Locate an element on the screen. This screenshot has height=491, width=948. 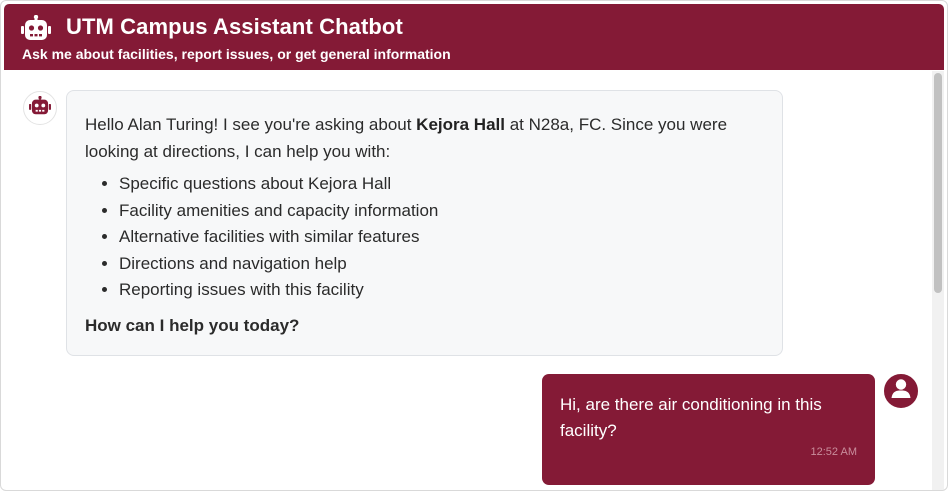
bot-avatar is located at coordinates (40, 108).